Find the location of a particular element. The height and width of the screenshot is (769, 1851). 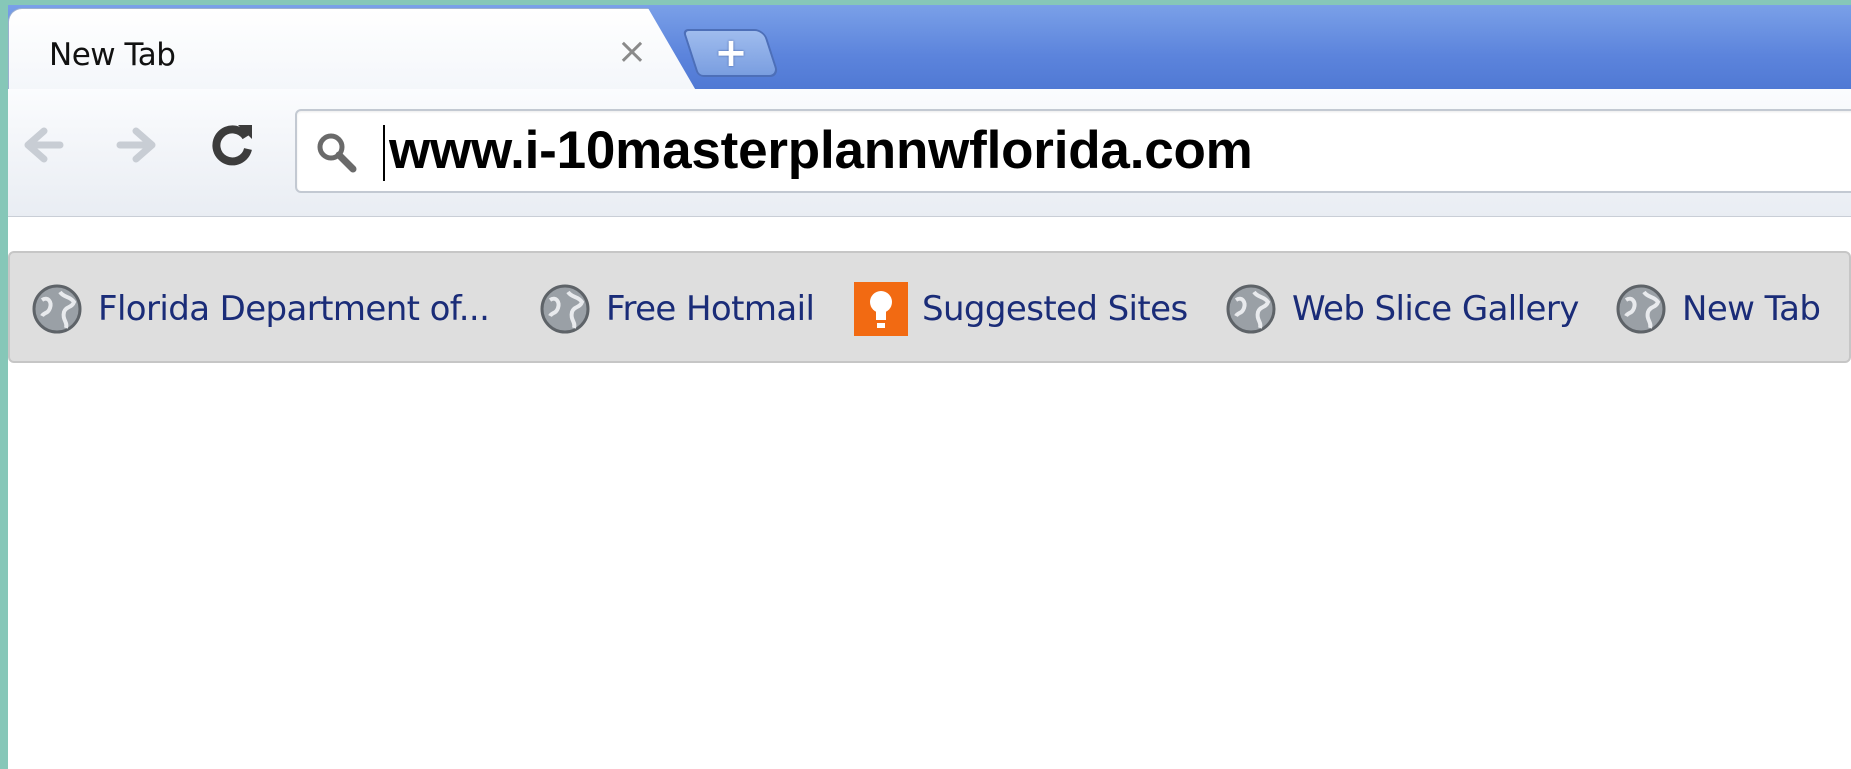

back-arrow-icon is located at coordinates (42, 145).